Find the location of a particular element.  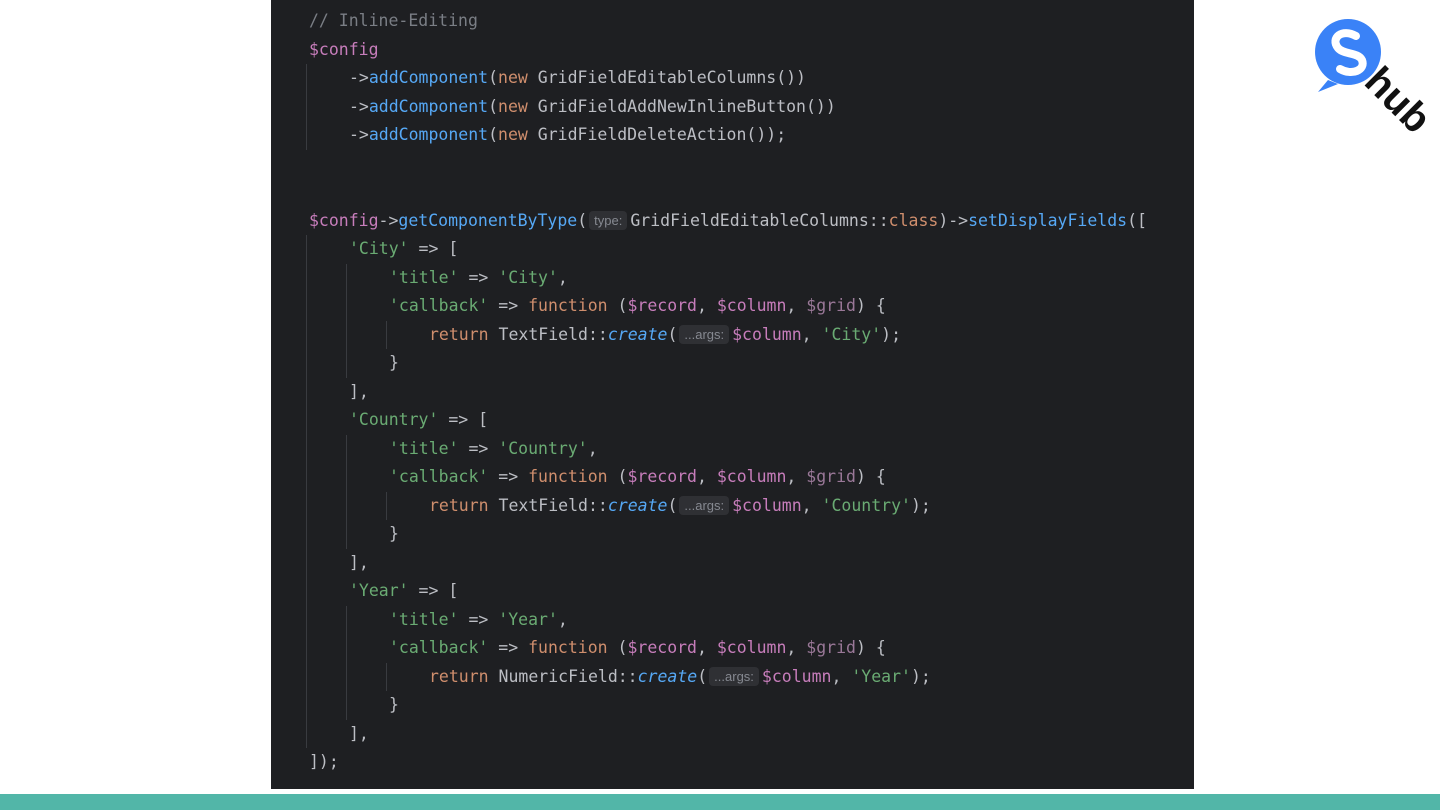

code-line-content: // Inline-Editing is located at coordinates (393, 21).